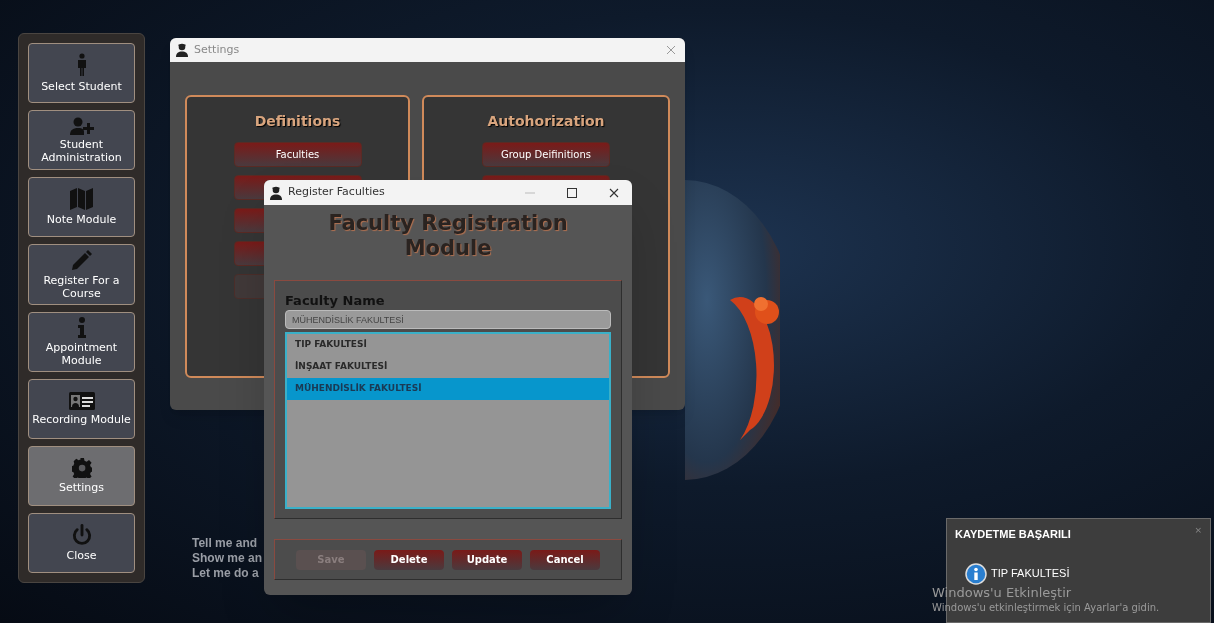 Image resolution: width=1214 pixels, height=623 pixels. What do you see at coordinates (335, 301) in the screenshot?
I see `field-label: Faculty Name` at bounding box center [335, 301].